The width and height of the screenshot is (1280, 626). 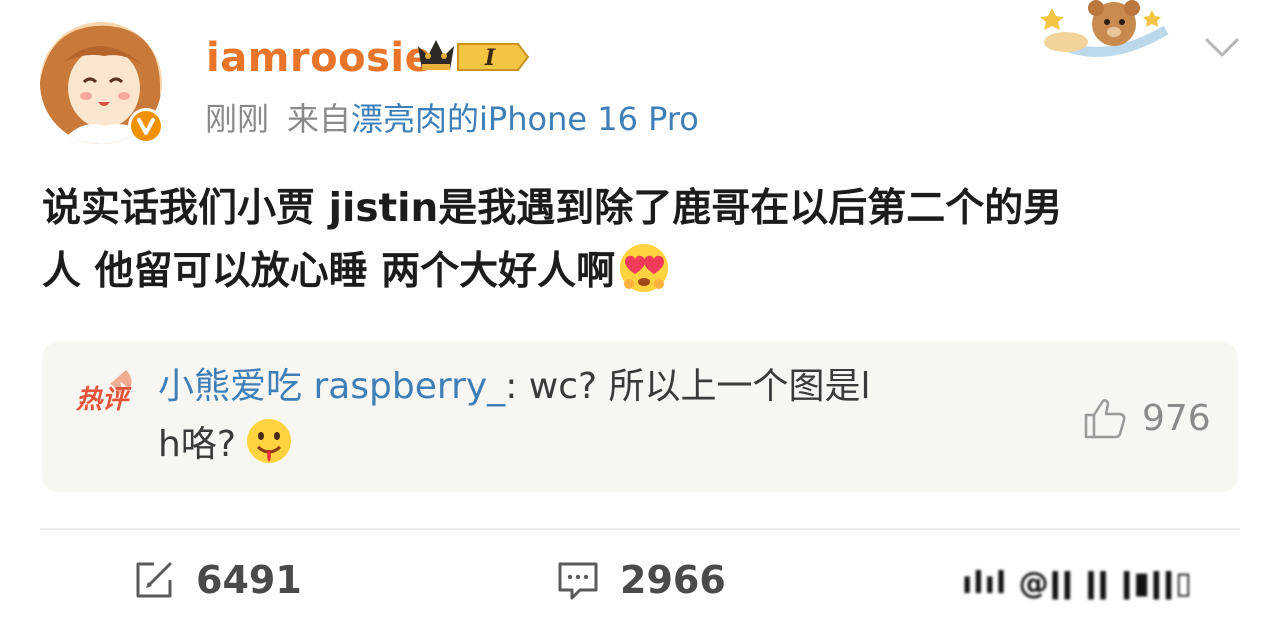 What do you see at coordinates (268, 441) in the screenshot?
I see `drooling-emoji-icon` at bounding box center [268, 441].